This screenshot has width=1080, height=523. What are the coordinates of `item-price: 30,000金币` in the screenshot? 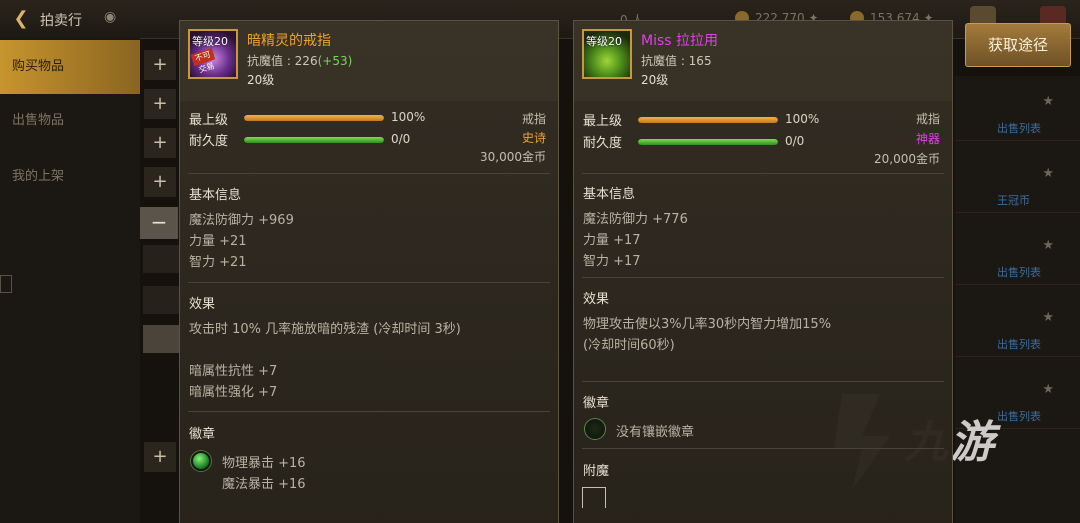 It's located at (513, 157).